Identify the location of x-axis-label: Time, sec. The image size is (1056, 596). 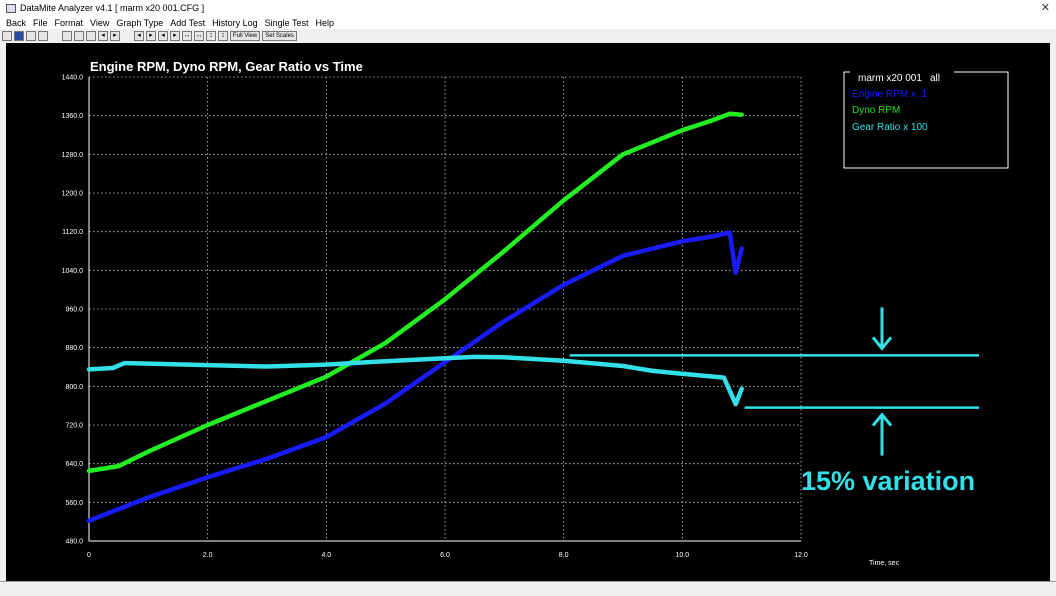
(884, 563).